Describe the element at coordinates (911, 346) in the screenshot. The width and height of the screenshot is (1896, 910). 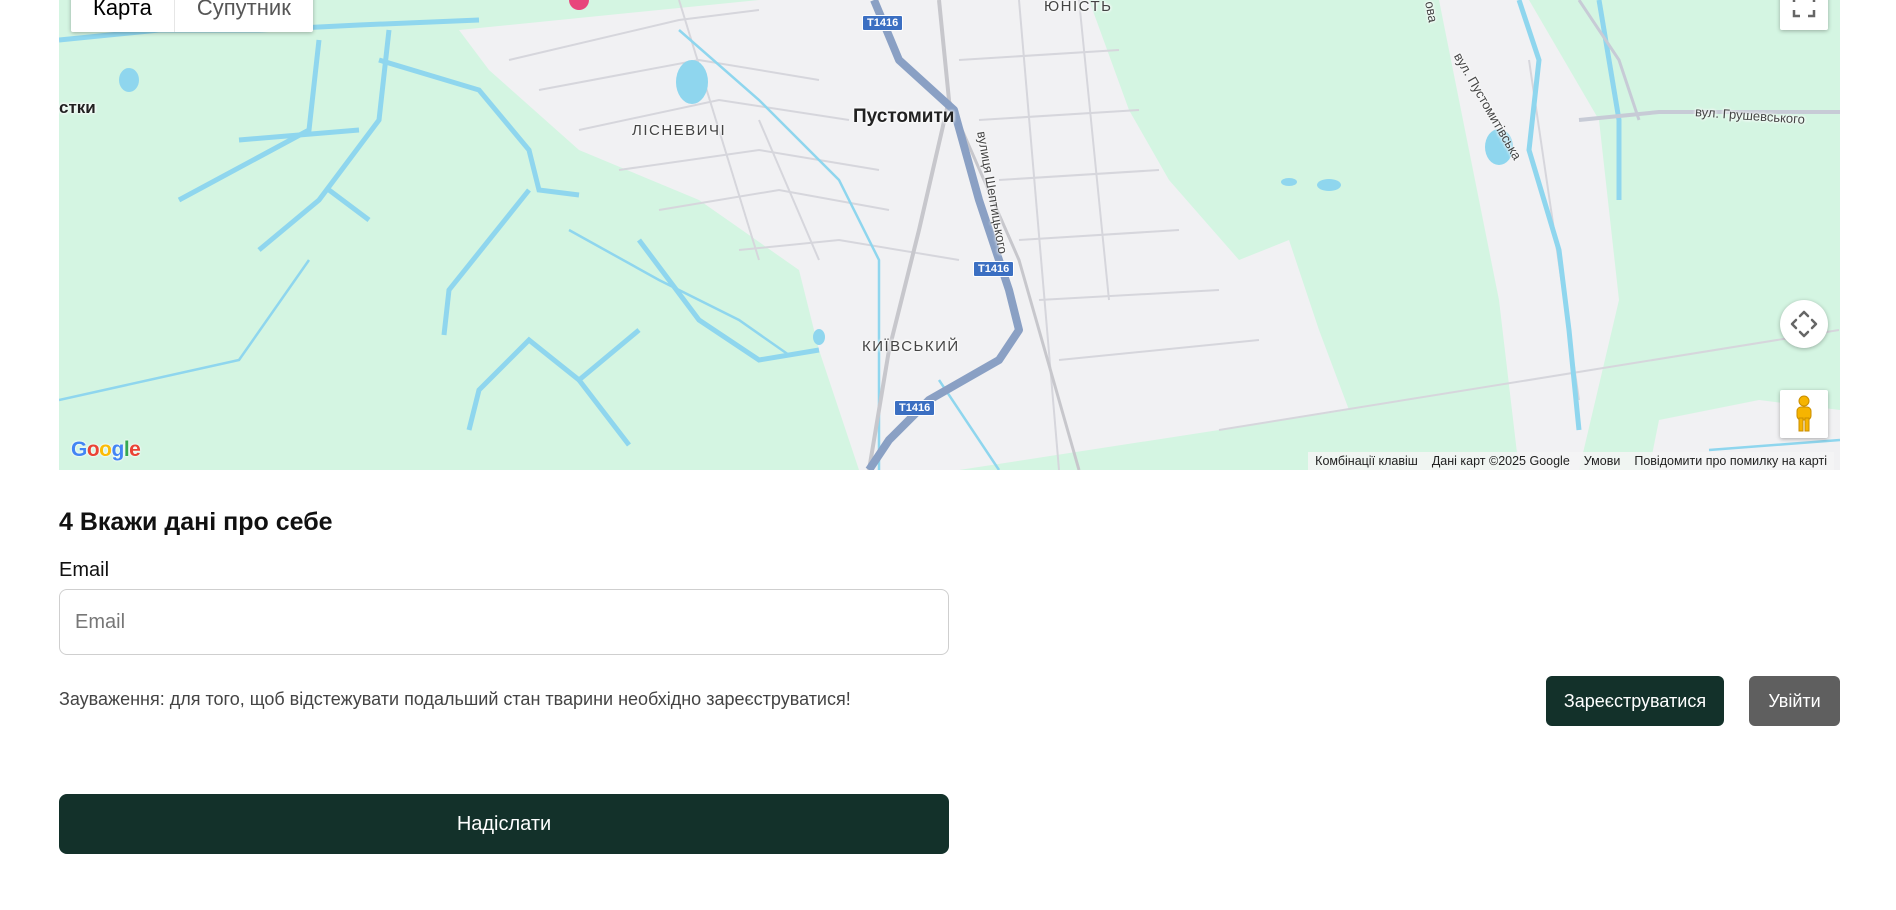
I see `place-kyivskyi: КИЇВСЬКИЙ` at that location.